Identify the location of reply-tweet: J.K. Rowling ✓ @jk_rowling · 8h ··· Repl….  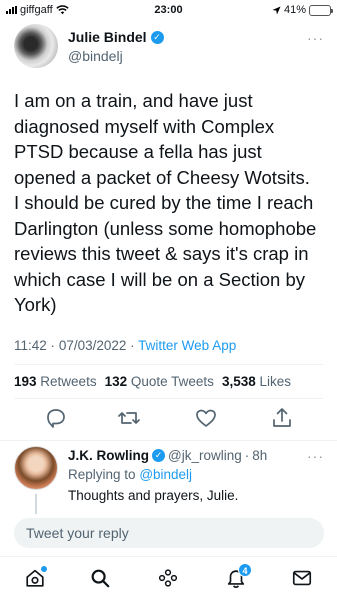
(169, 486).